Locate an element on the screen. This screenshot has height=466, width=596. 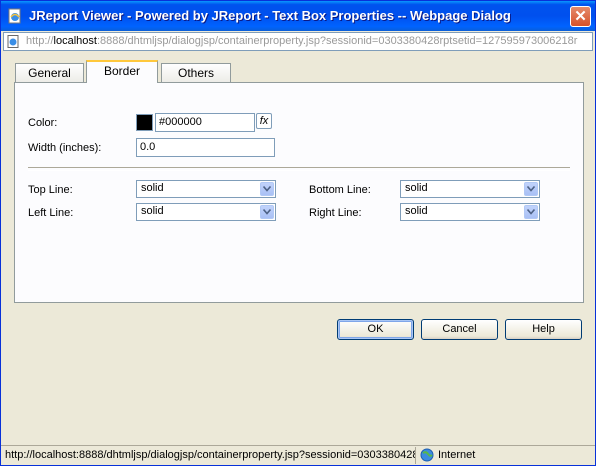
tab-general: General is located at coordinates (49, 73).